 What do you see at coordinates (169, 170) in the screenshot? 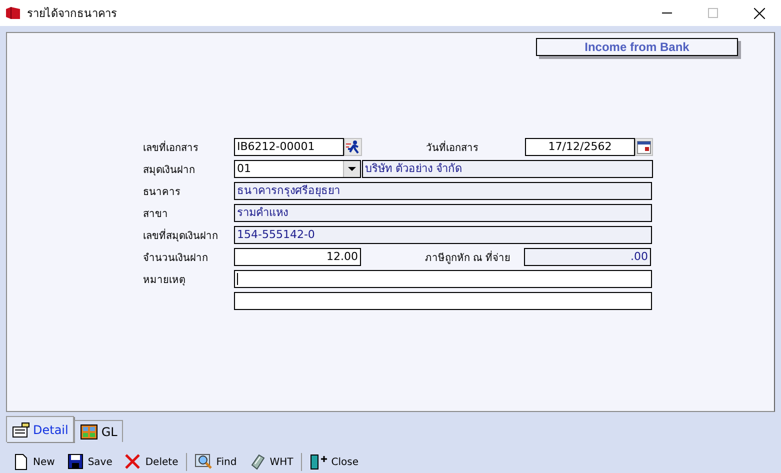
I see `field-label: สมุดเงินฝาก` at bounding box center [169, 170].